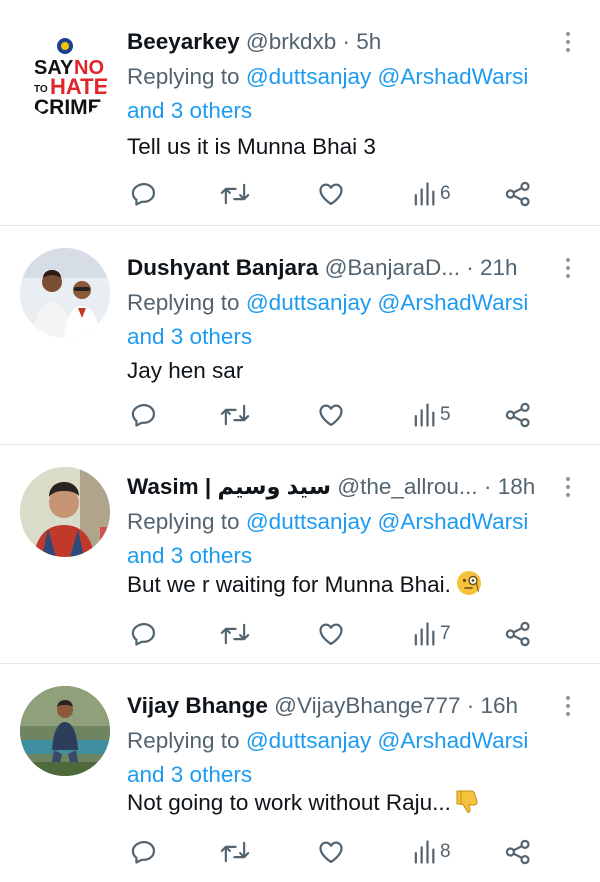 This screenshot has height=882, width=600. Describe the element at coordinates (353, 42) in the screenshot. I see `tweet-header: Beeyarkey @brkdxb · 5h` at that location.